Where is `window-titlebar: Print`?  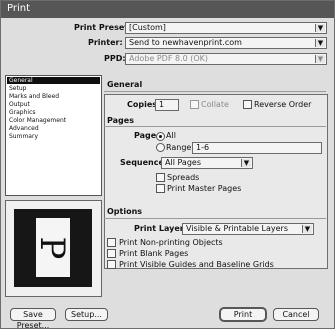
window-titlebar: Print is located at coordinates (167, 9).